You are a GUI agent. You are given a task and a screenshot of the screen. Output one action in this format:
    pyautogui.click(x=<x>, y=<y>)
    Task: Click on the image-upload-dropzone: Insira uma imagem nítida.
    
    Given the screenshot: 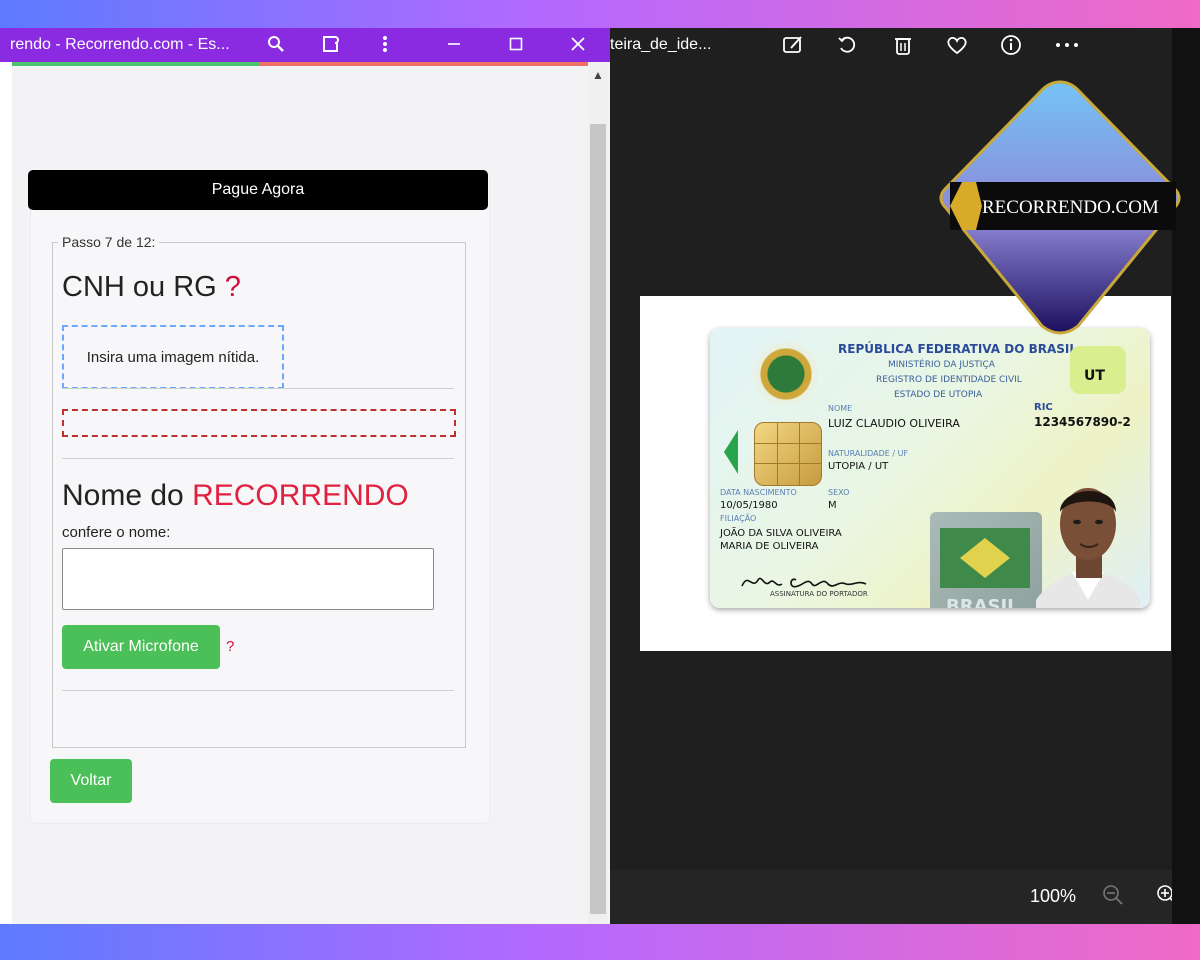 What is the action you would take?
    pyautogui.click(x=173, y=357)
    